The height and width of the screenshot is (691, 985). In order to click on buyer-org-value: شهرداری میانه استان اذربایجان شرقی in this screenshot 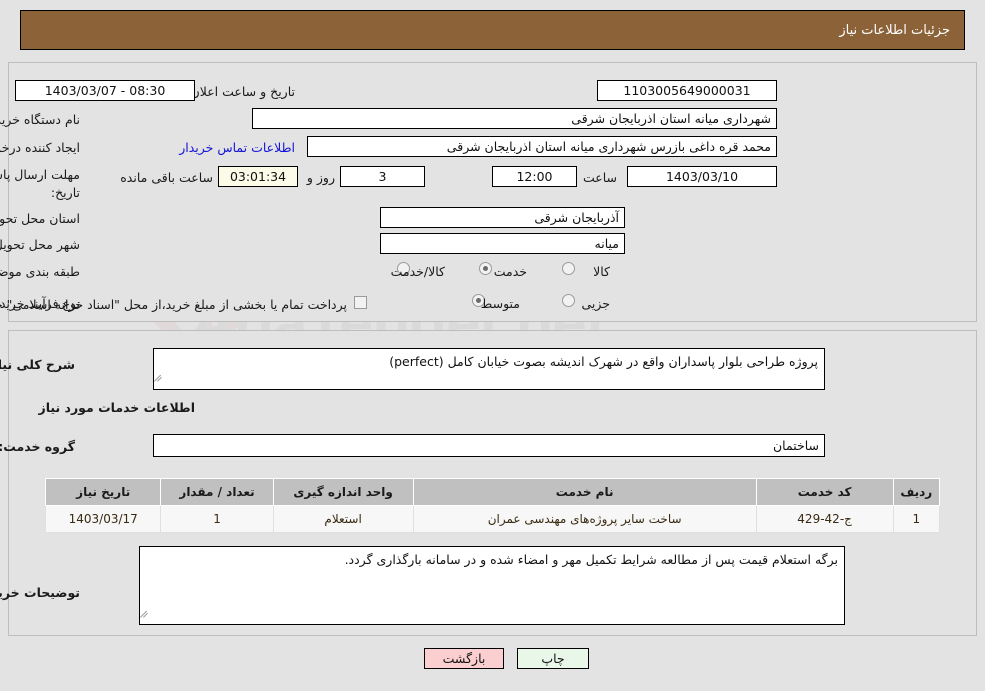, I will do `click(514, 118)`.